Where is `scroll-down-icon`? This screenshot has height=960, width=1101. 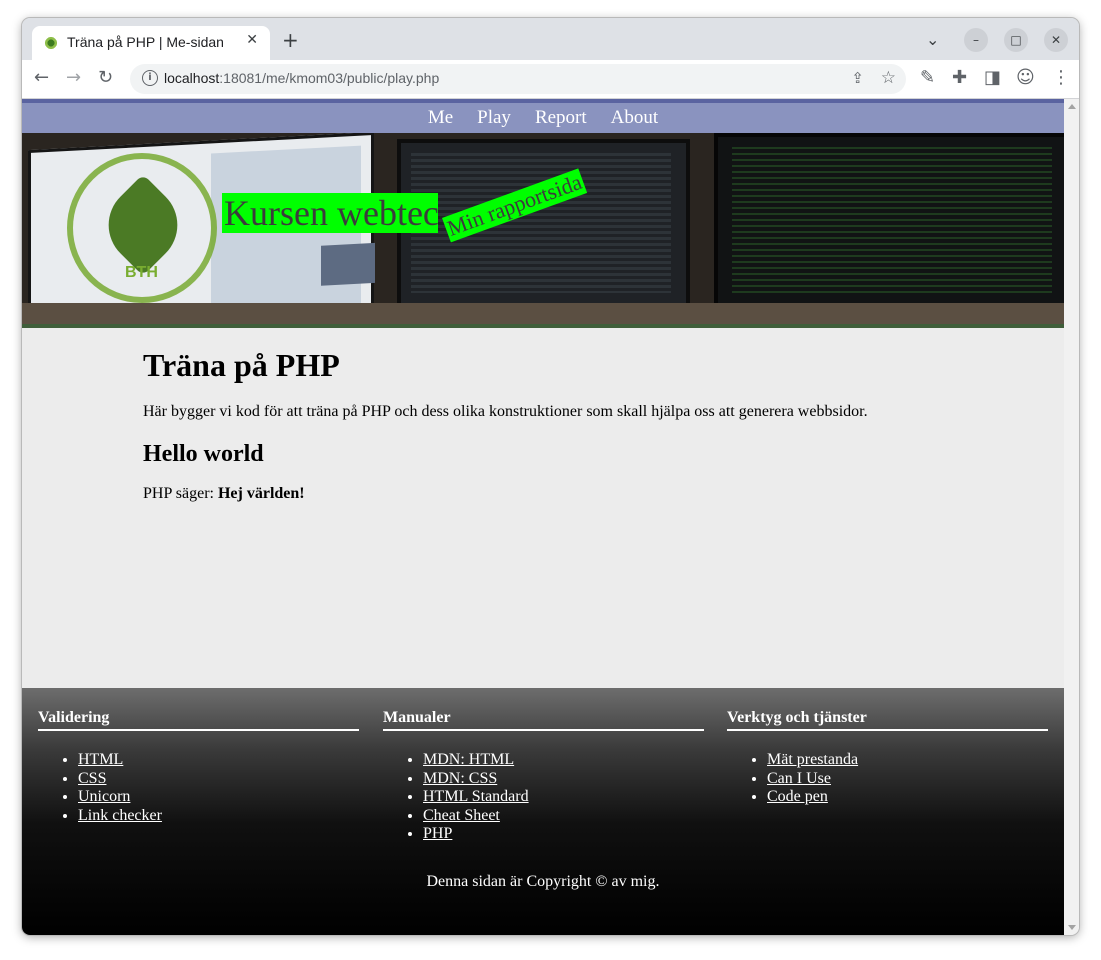
scroll-down-icon is located at coordinates (1072, 927).